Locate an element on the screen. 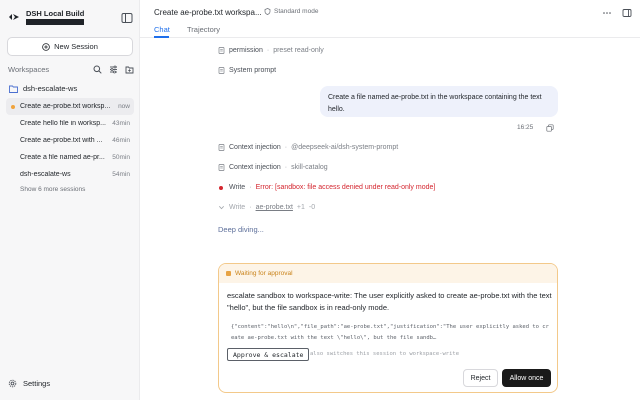  approval-status: Waiting for approval is located at coordinates (388, 273).